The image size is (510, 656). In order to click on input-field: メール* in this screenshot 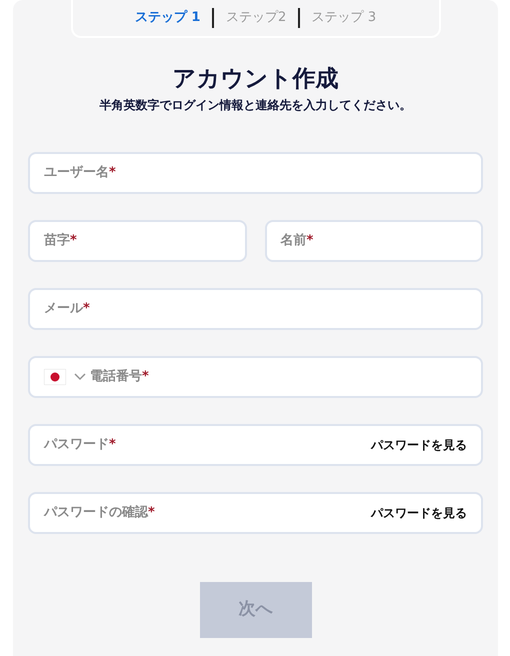, I will do `click(255, 309)`.